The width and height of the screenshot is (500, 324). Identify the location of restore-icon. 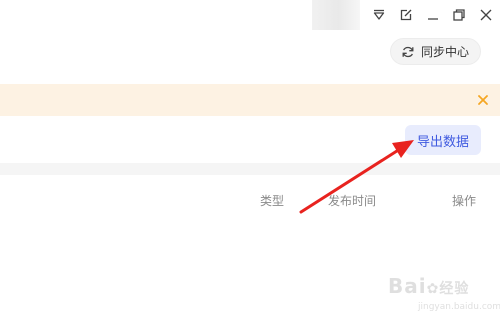
(459, 15).